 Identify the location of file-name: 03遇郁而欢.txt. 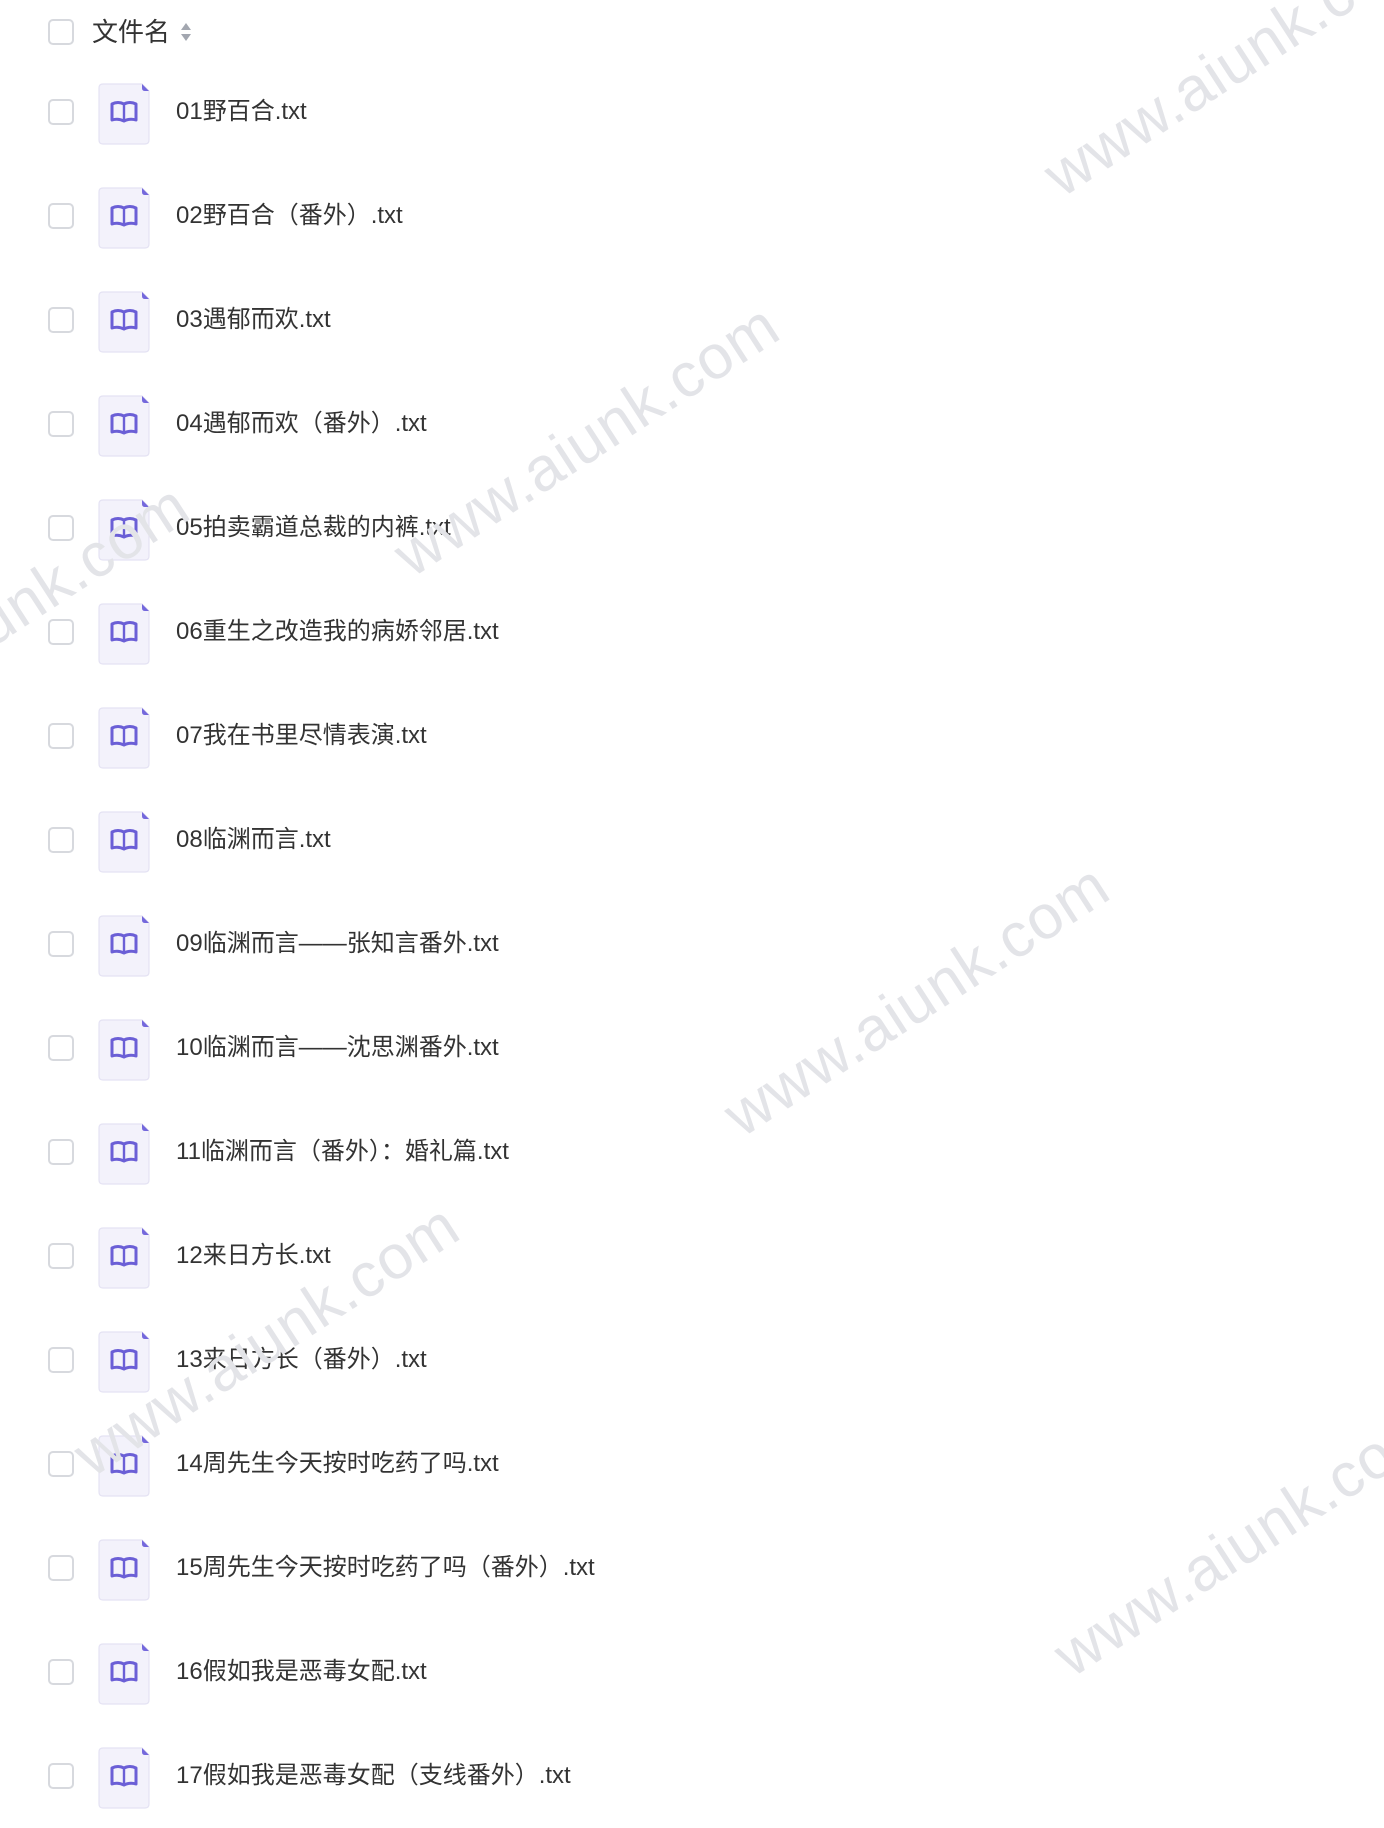
(253, 320).